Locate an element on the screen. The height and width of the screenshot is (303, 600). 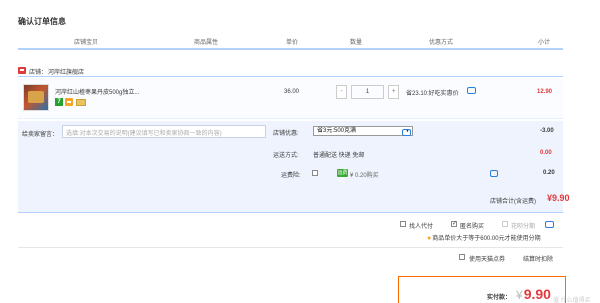
tmall-points-checkbox is located at coordinates (462, 257).